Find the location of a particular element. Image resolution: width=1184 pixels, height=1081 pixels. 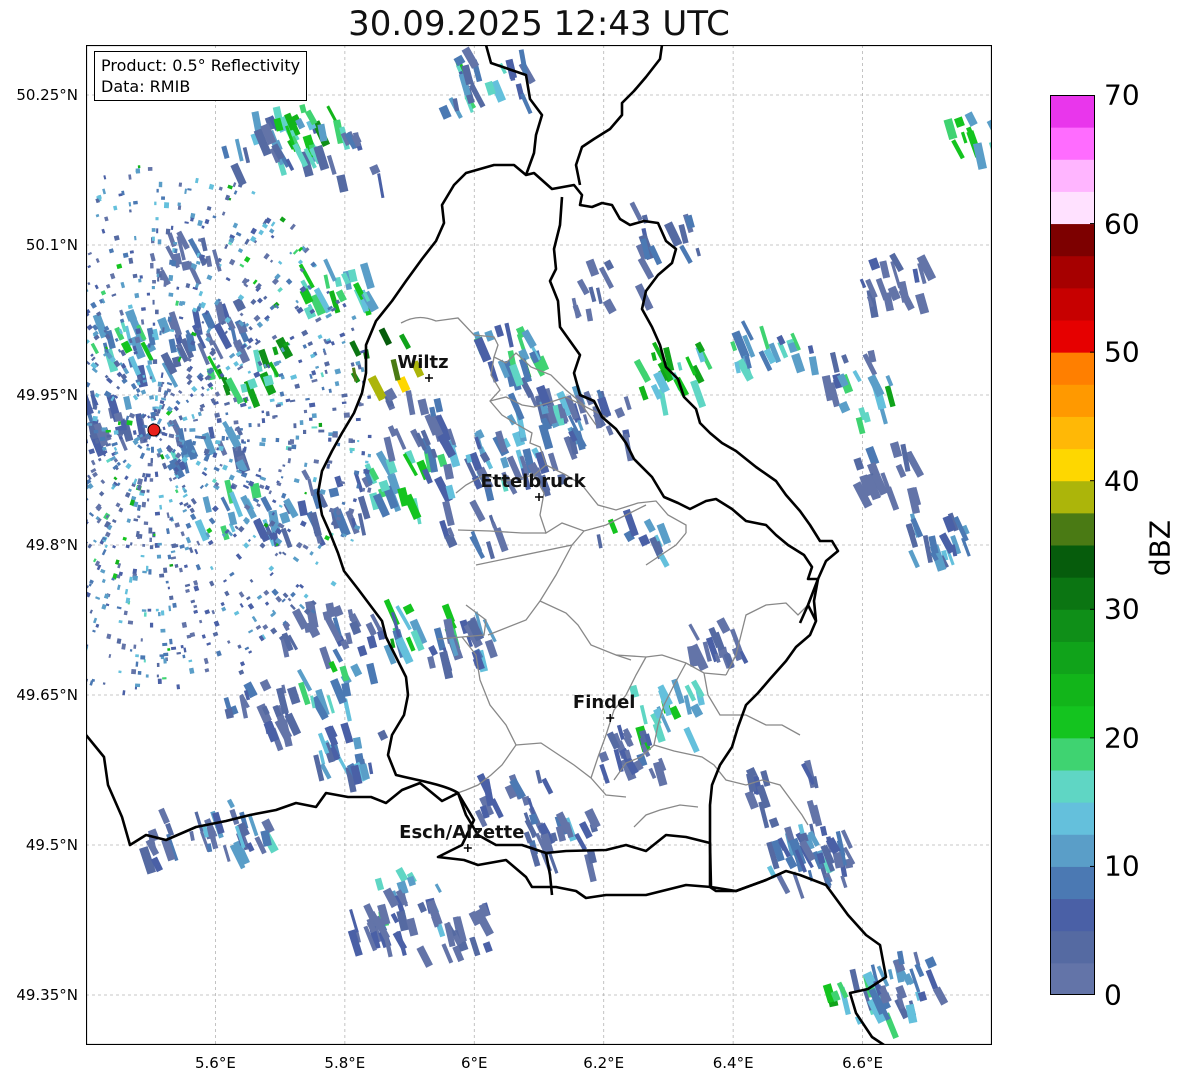

data-source-label: Data: RMIB is located at coordinates (146, 86).